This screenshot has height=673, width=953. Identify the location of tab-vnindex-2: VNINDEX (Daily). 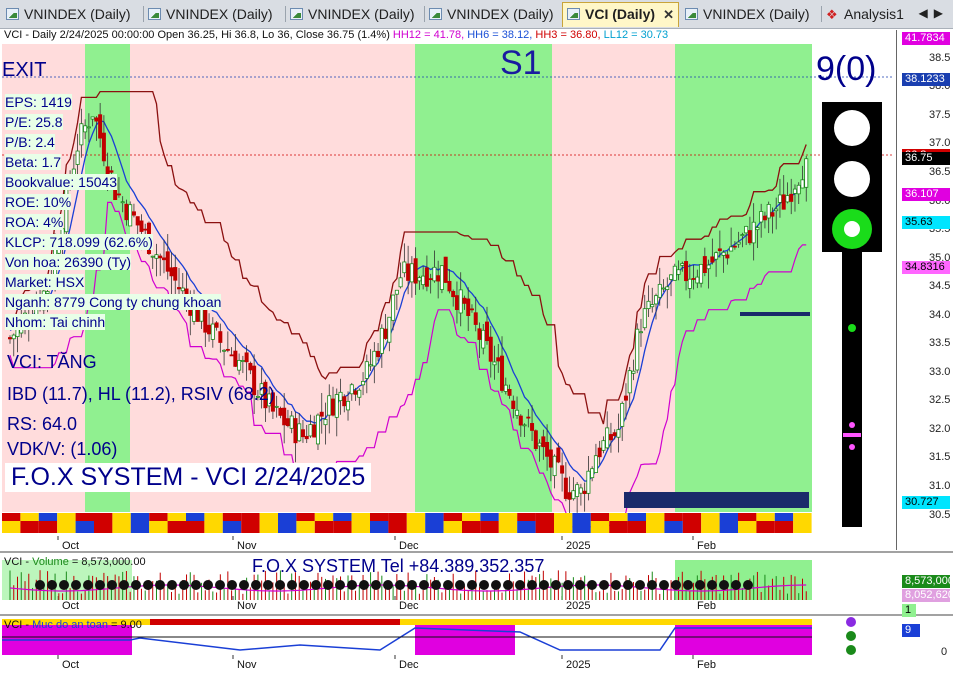
(214, 14).